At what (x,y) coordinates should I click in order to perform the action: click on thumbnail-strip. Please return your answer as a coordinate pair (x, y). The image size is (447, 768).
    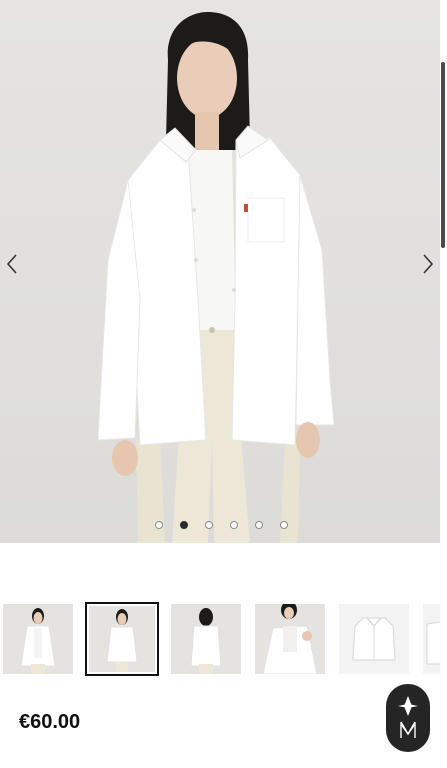
    Looking at the image, I should click on (220, 639).